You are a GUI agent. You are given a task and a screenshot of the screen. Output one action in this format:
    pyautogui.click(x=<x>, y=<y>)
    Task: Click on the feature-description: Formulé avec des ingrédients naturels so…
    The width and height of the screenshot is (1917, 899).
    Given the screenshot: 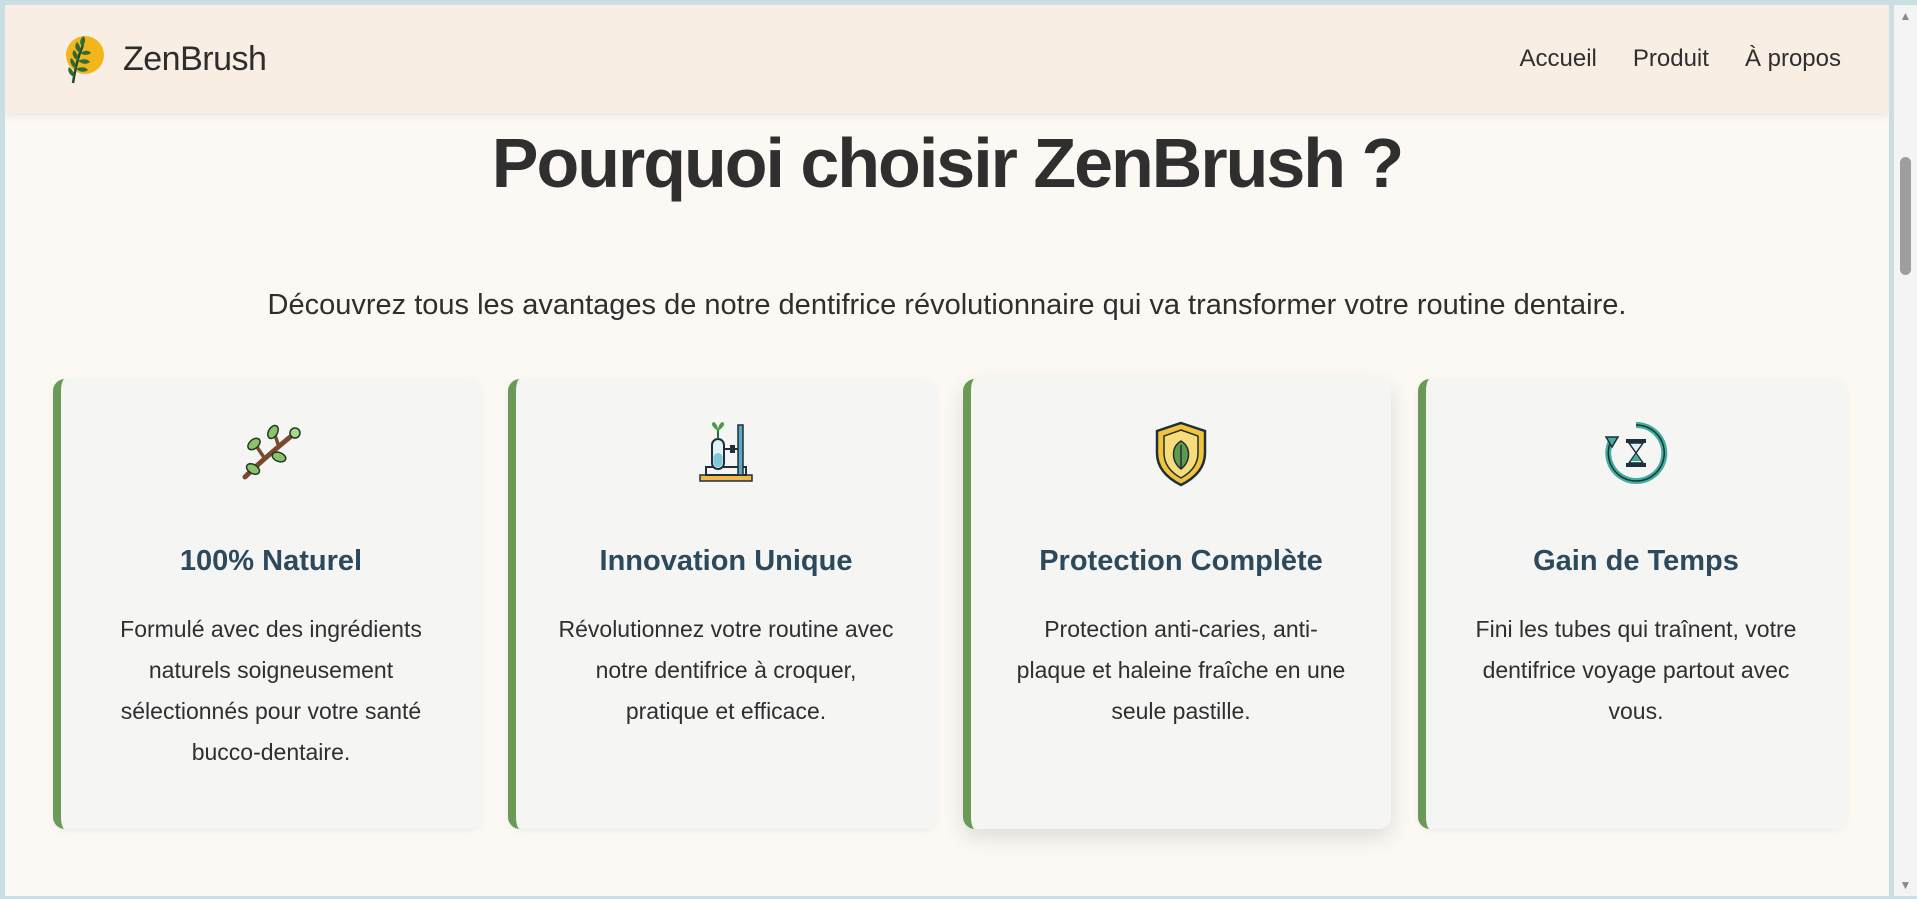 What is the action you would take?
    pyautogui.click(x=271, y=690)
    